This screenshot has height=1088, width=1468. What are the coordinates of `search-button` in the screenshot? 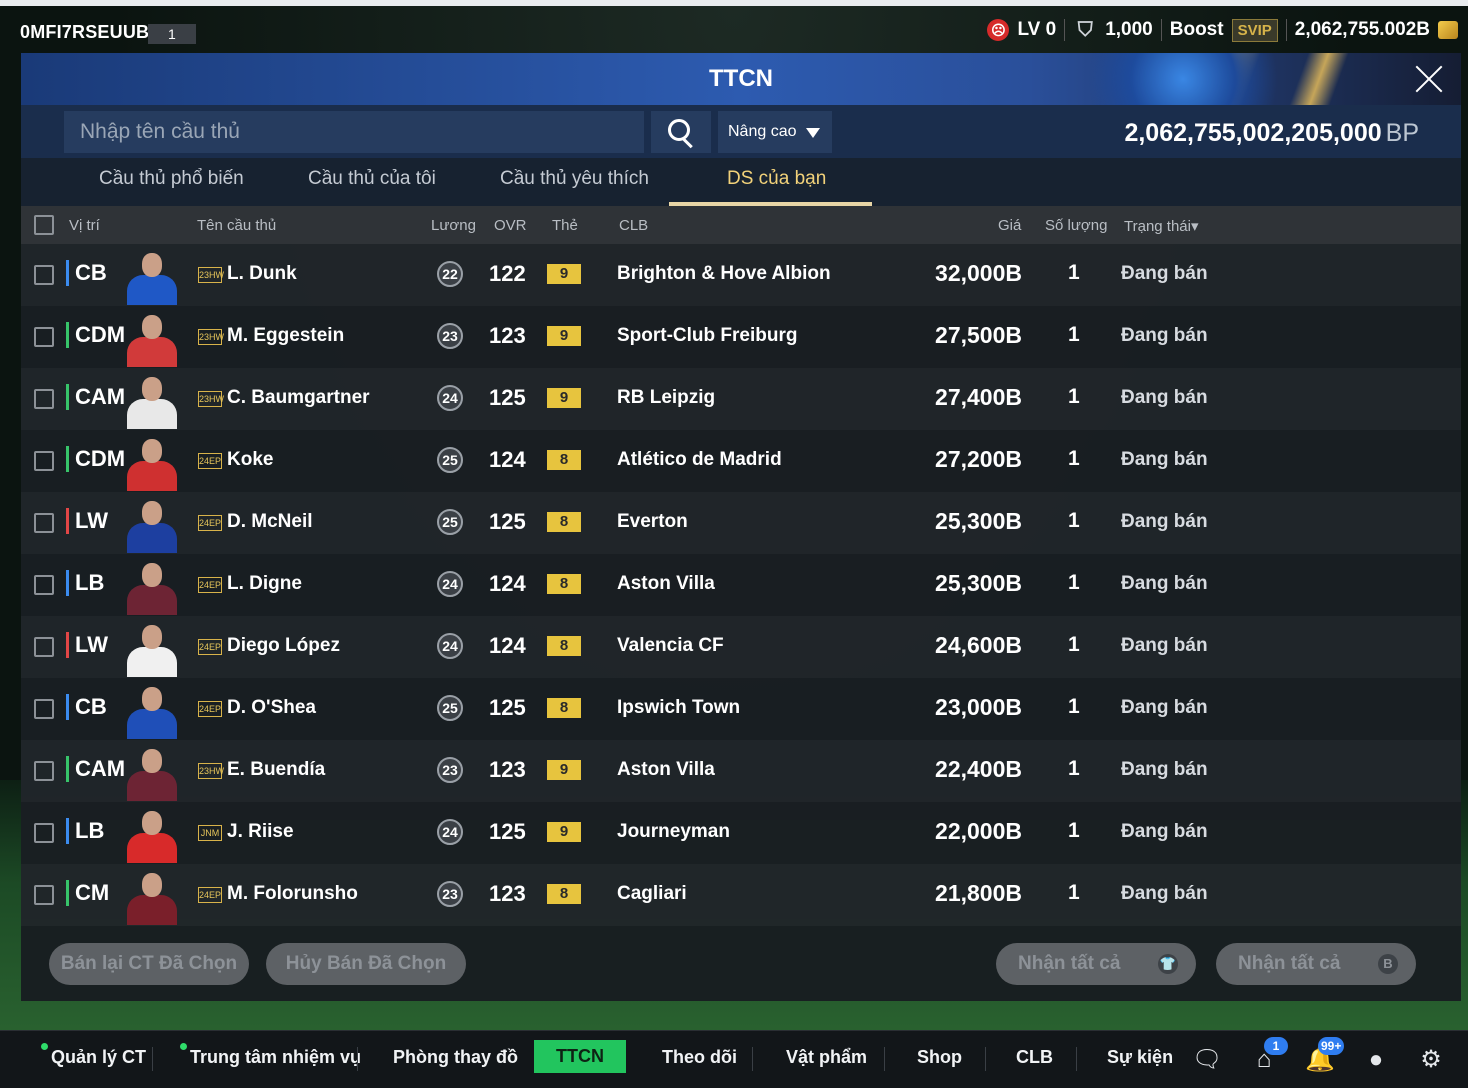 It's located at (681, 132).